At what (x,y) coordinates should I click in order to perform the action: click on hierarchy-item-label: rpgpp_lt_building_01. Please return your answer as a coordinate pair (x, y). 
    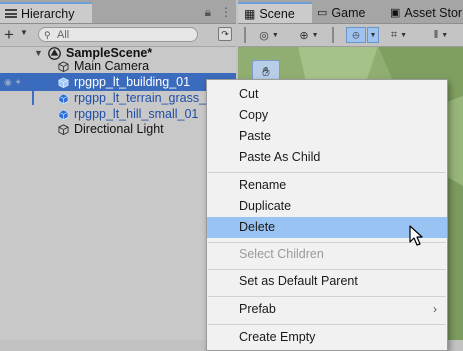
    Looking at the image, I should click on (132, 82).